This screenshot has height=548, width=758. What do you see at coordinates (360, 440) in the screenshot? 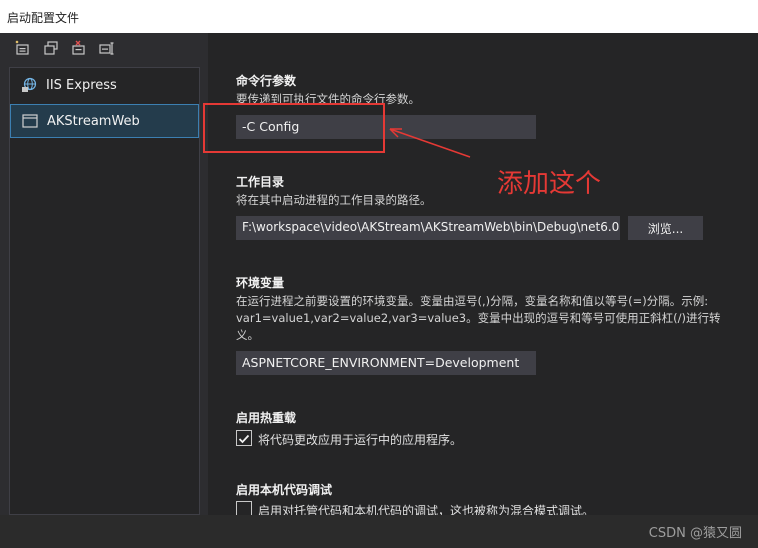
I see `hot-reload-label: 将代码更改应用于运行中的应用程序。` at bounding box center [360, 440].